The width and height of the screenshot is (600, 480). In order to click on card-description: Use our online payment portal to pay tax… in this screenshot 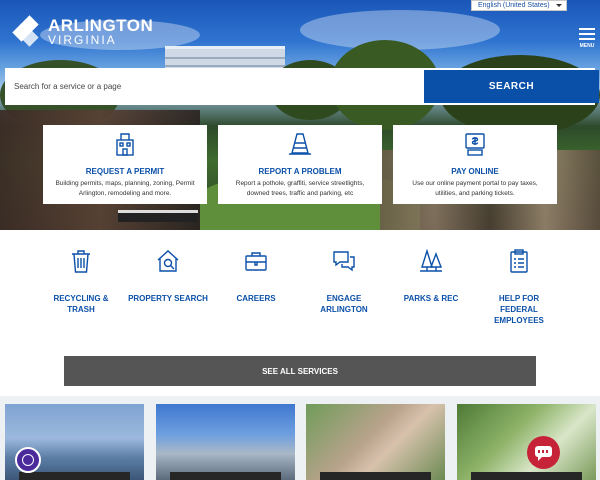, I will do `click(475, 188)`.